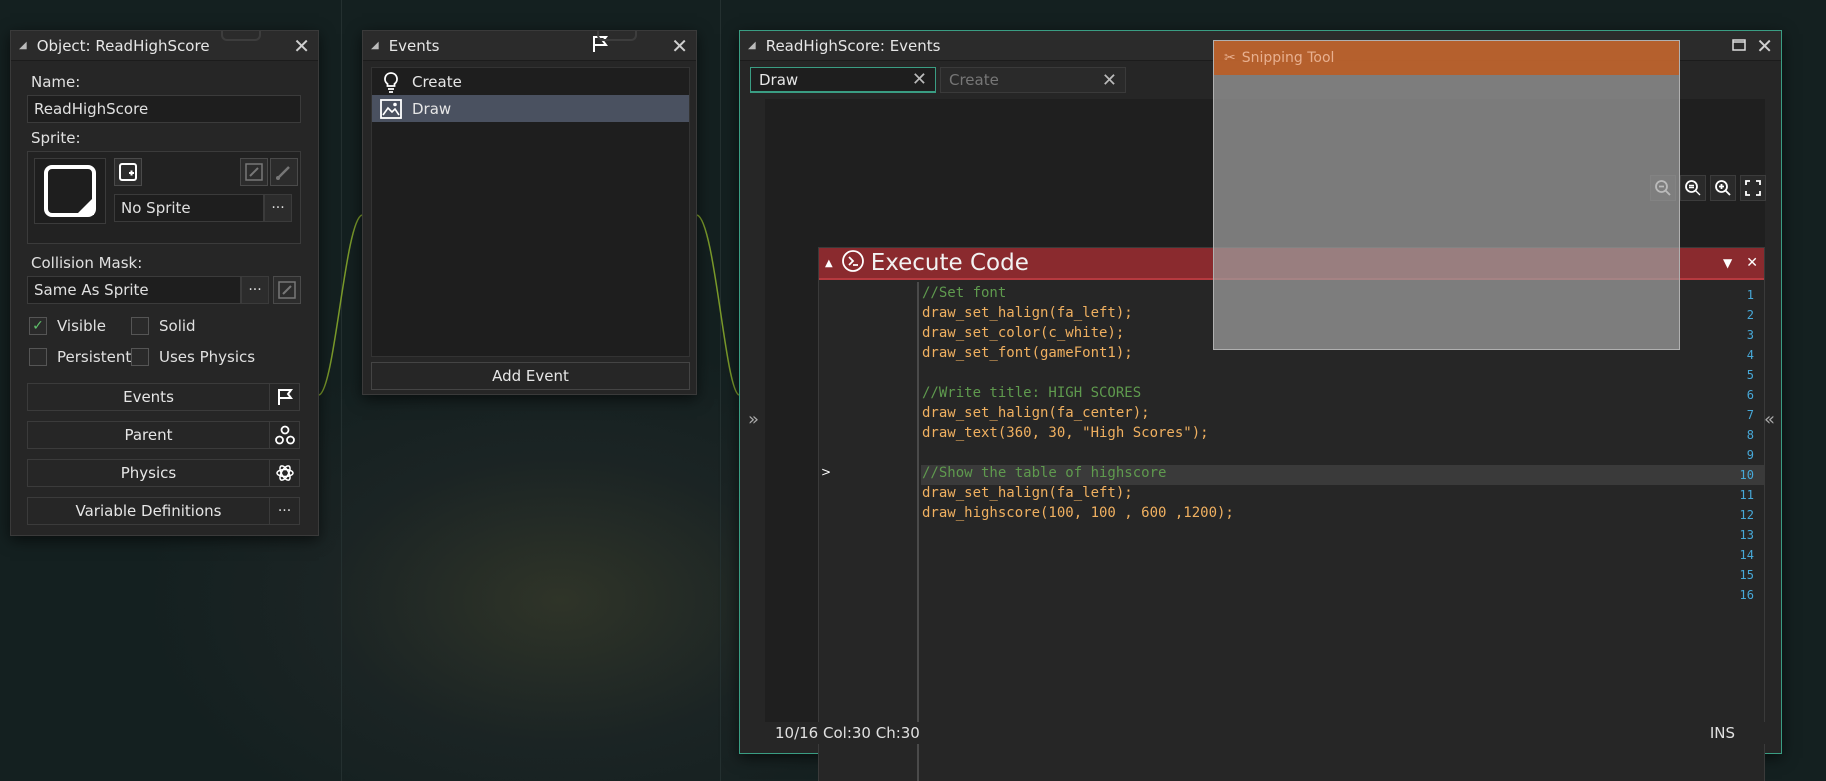 This screenshot has height=781, width=1826. Describe the element at coordinates (1750, 415) in the screenshot. I see `line-number: 7` at that location.